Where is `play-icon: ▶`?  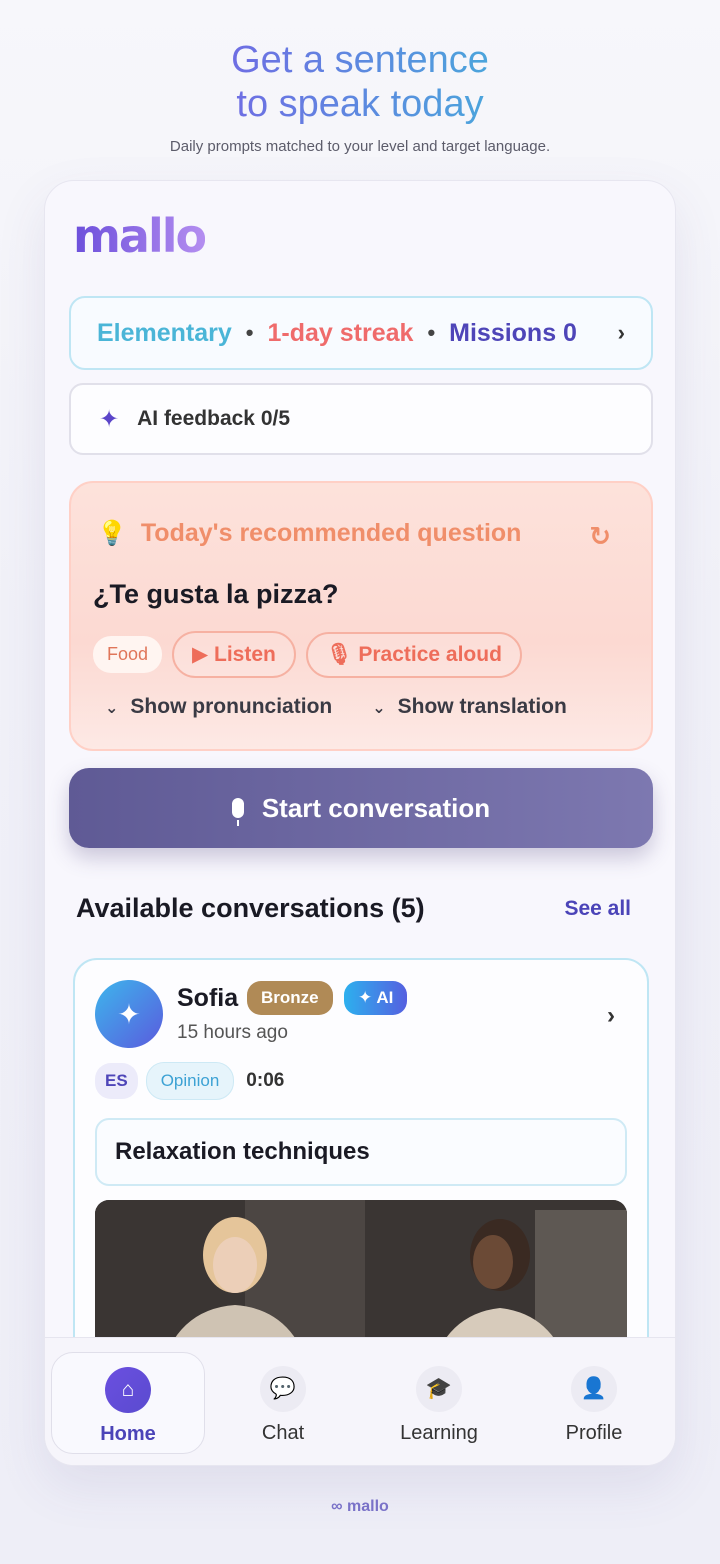 play-icon: ▶ is located at coordinates (203, 654).